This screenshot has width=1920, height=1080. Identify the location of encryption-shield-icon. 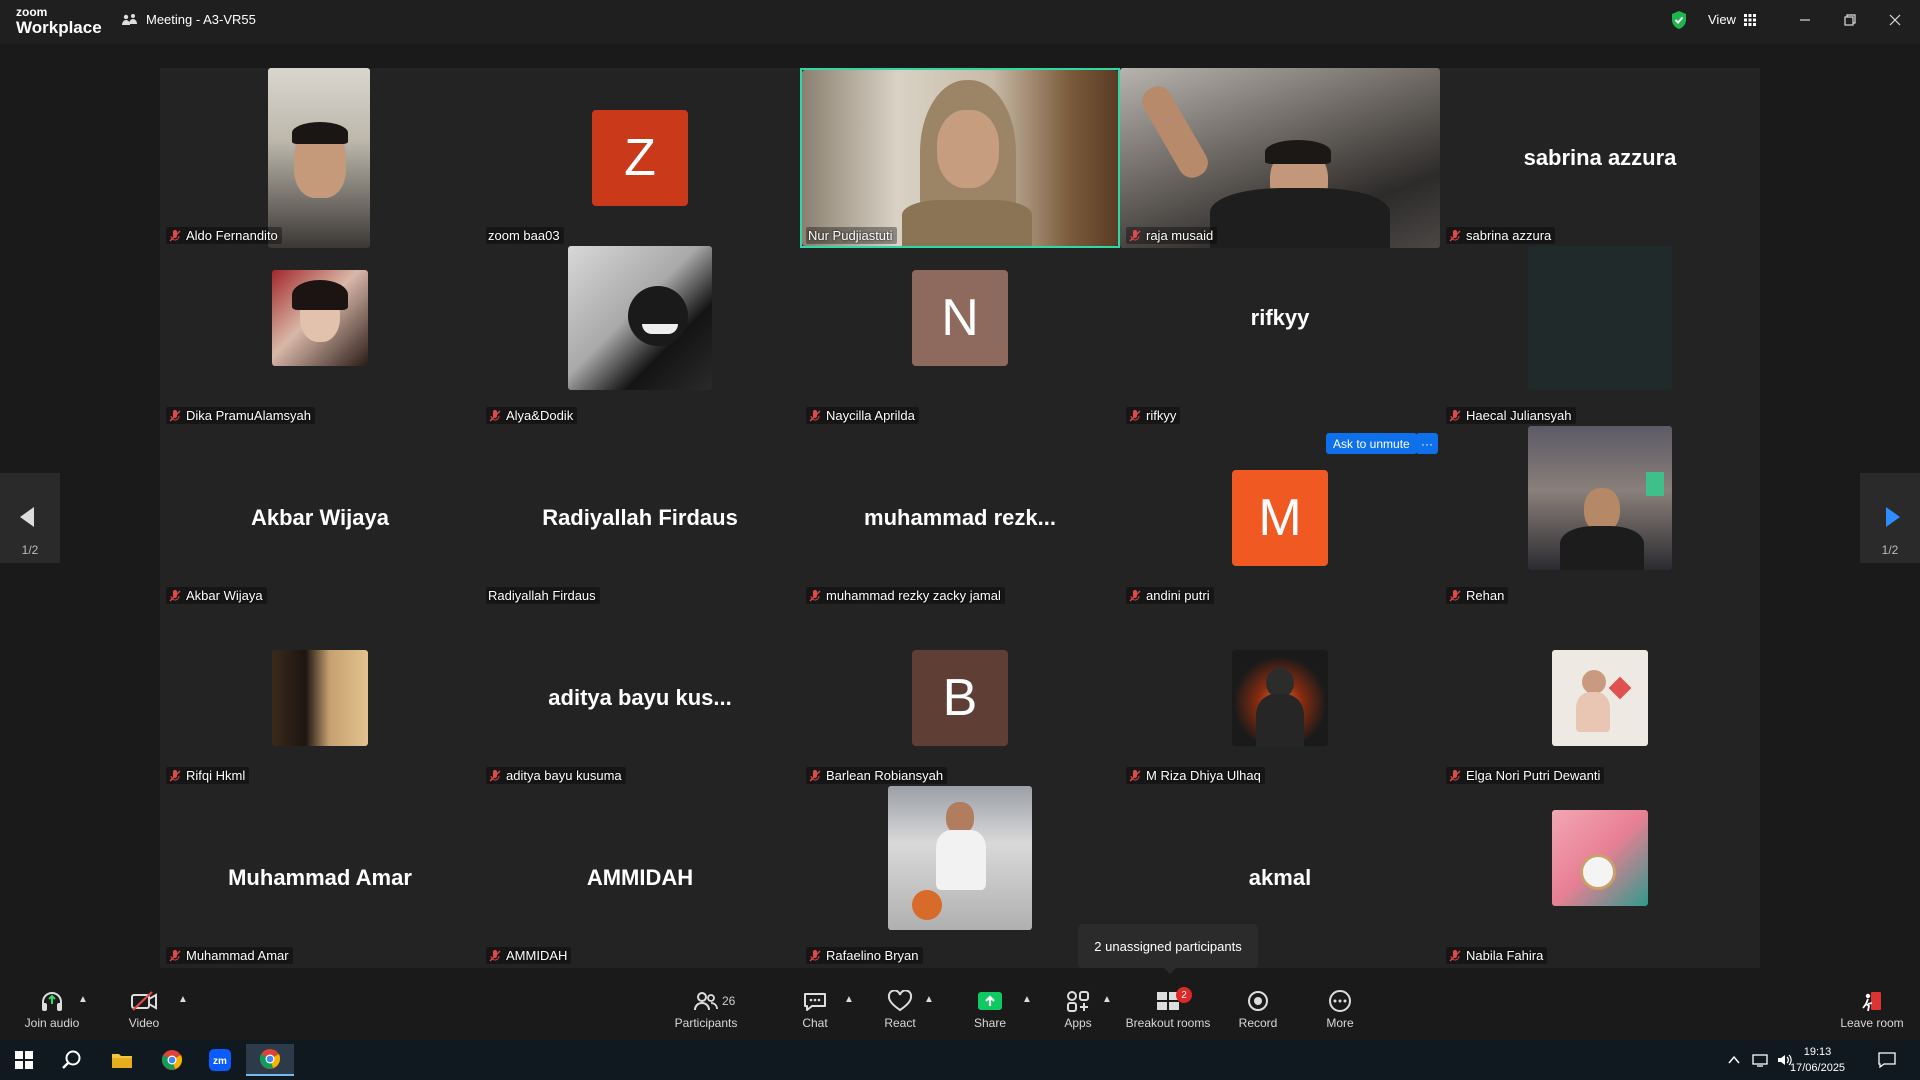
(1679, 20).